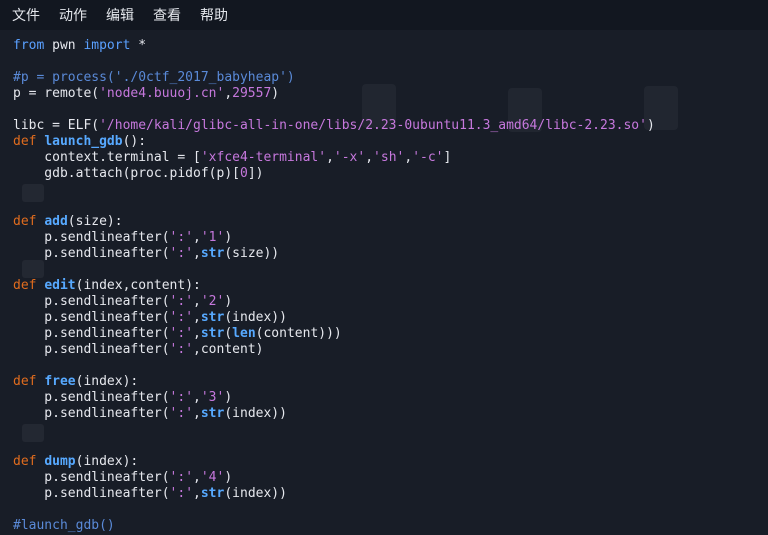 The image size is (768, 535). I want to click on code-token-fn: free, so click(60, 381).